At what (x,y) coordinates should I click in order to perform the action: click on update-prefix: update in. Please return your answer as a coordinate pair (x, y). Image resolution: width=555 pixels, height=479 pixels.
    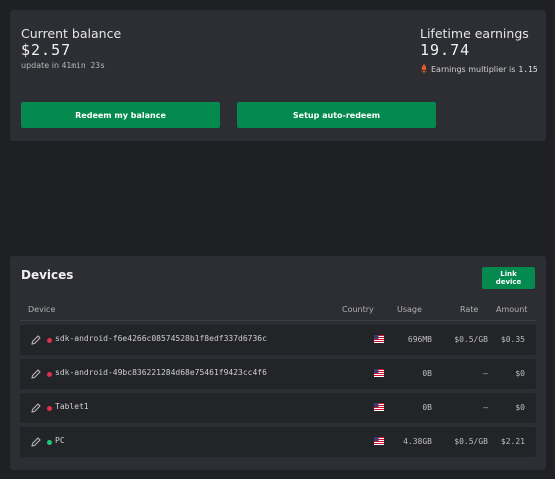
    Looking at the image, I should click on (41, 65).